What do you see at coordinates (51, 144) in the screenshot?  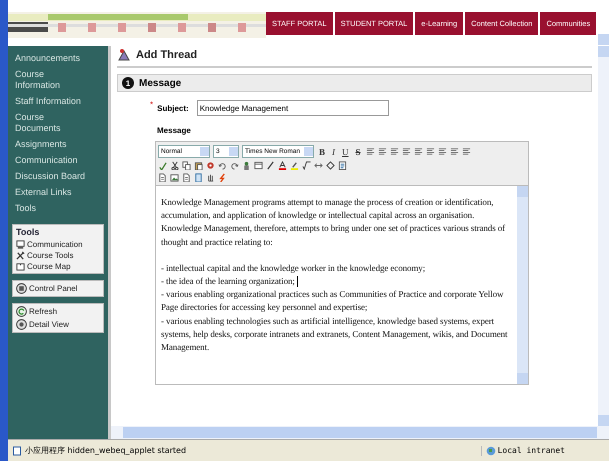 I see `sidebar-link: Assignments` at bounding box center [51, 144].